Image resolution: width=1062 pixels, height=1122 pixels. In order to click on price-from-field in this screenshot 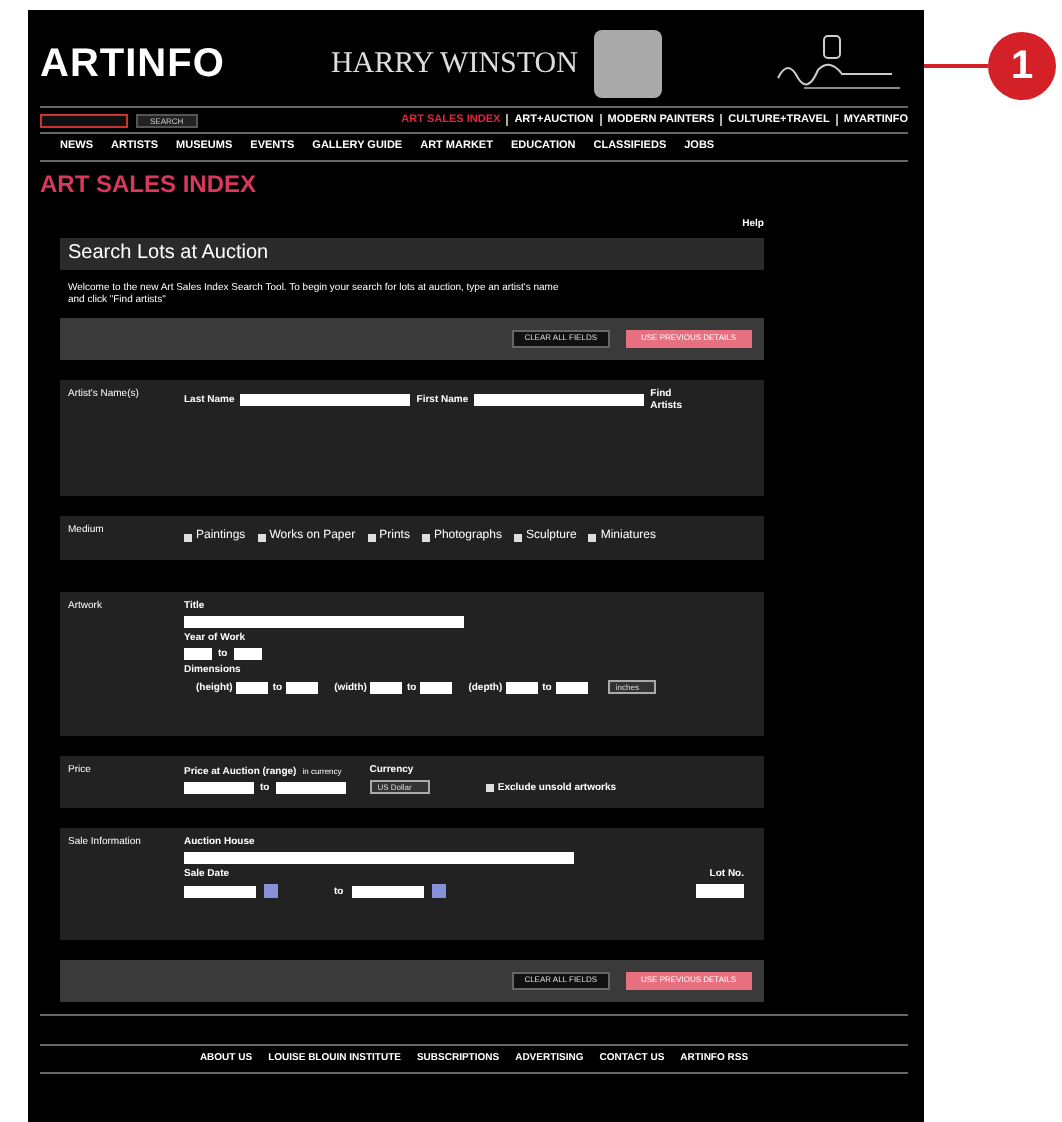, I will do `click(219, 788)`.